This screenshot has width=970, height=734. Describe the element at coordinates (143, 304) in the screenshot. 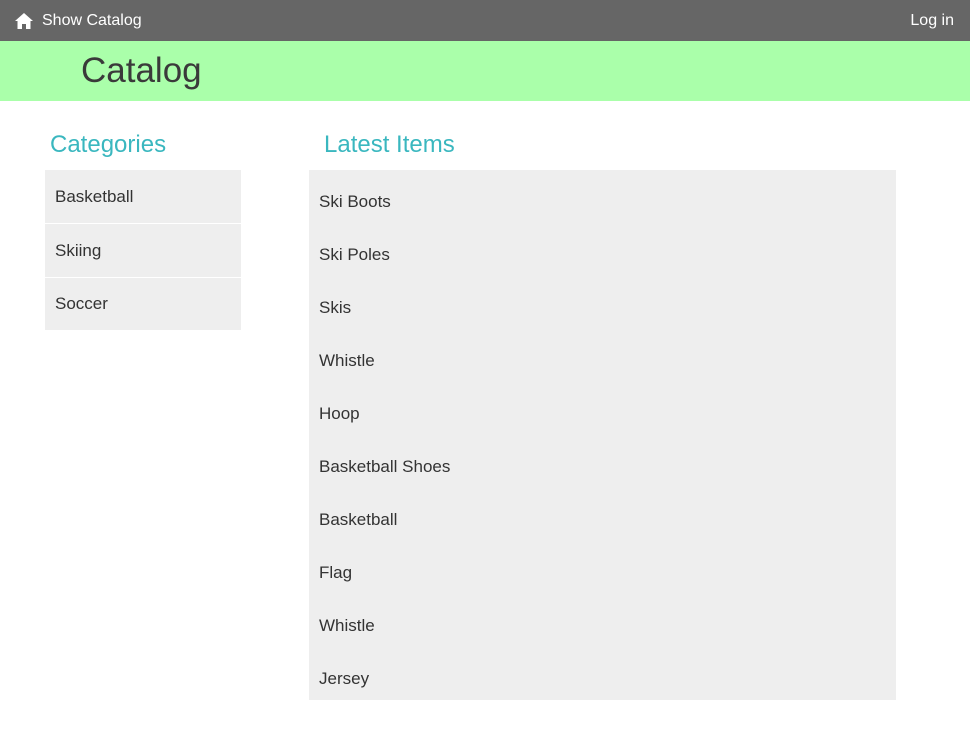

I see `category-item-soccer: Soccer` at that location.